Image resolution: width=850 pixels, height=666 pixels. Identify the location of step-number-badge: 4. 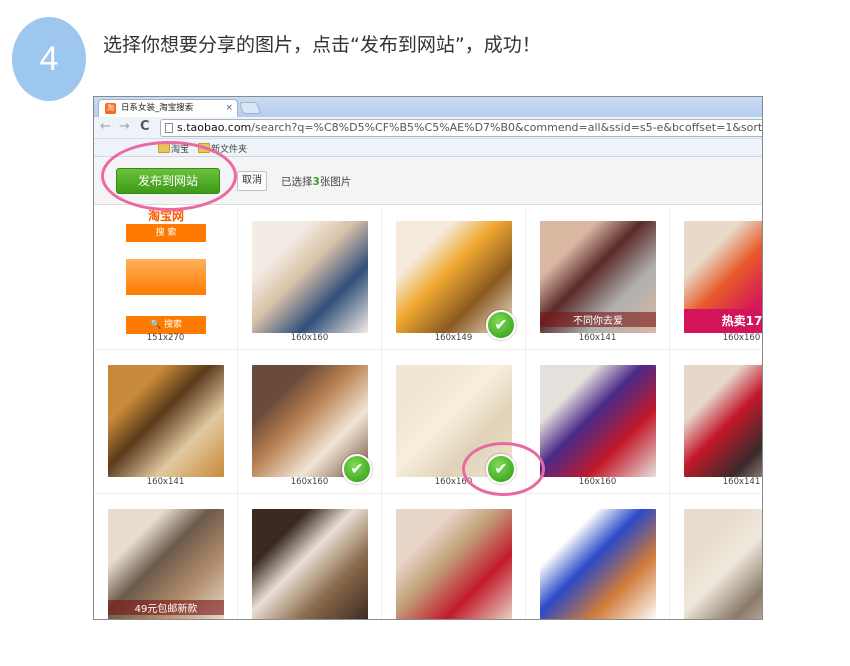
(49, 59).